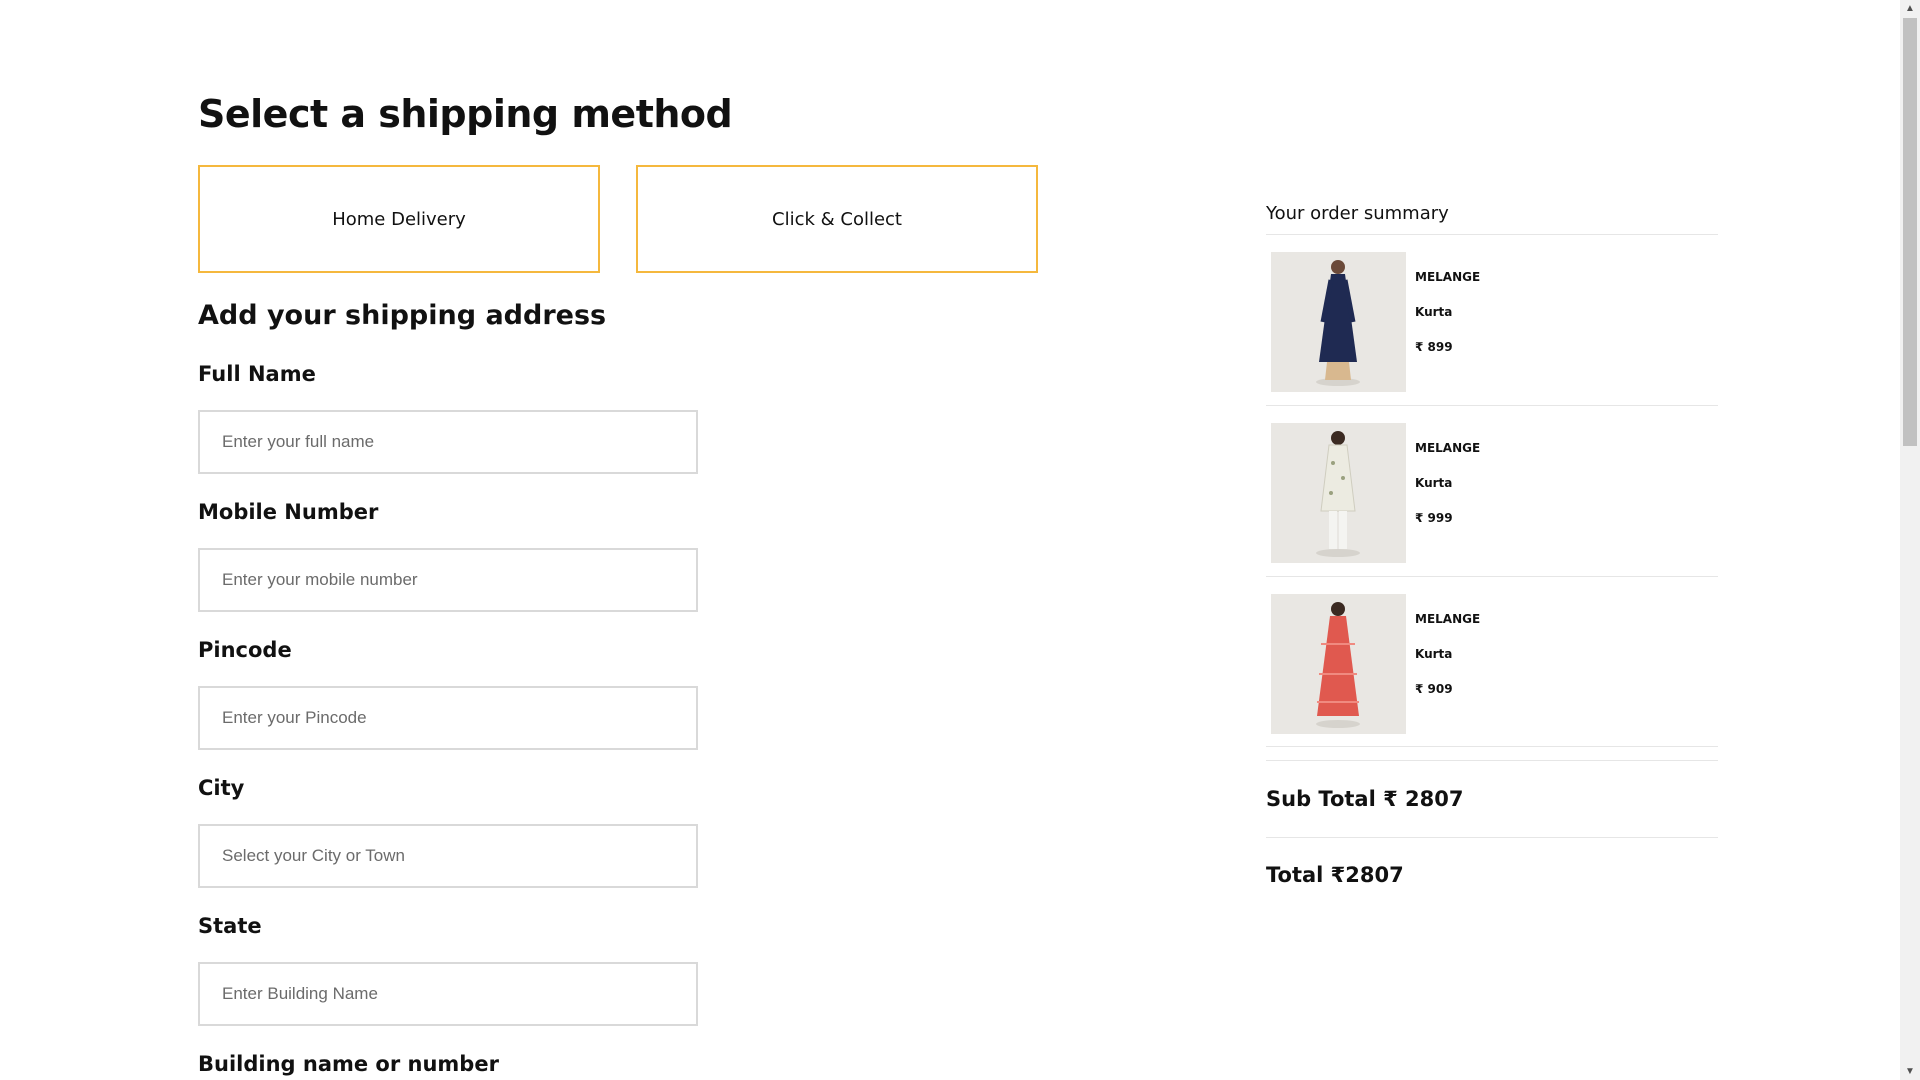 This screenshot has height=1080, width=1920. What do you see at coordinates (1434, 689) in the screenshot?
I see `item-price: ₹ 909` at bounding box center [1434, 689].